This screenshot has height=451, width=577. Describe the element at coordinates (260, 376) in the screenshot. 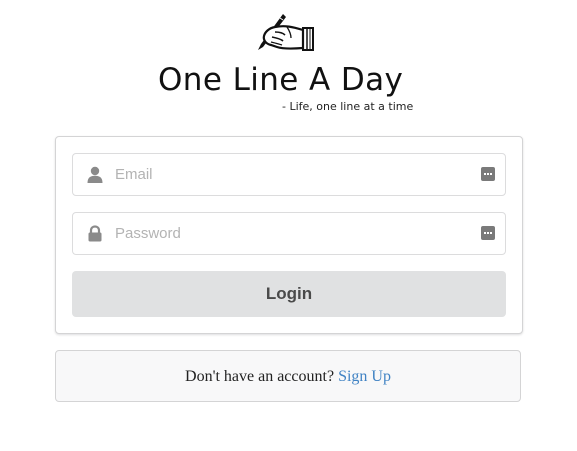

I see `signup-prompt: Don't have an account?` at that location.